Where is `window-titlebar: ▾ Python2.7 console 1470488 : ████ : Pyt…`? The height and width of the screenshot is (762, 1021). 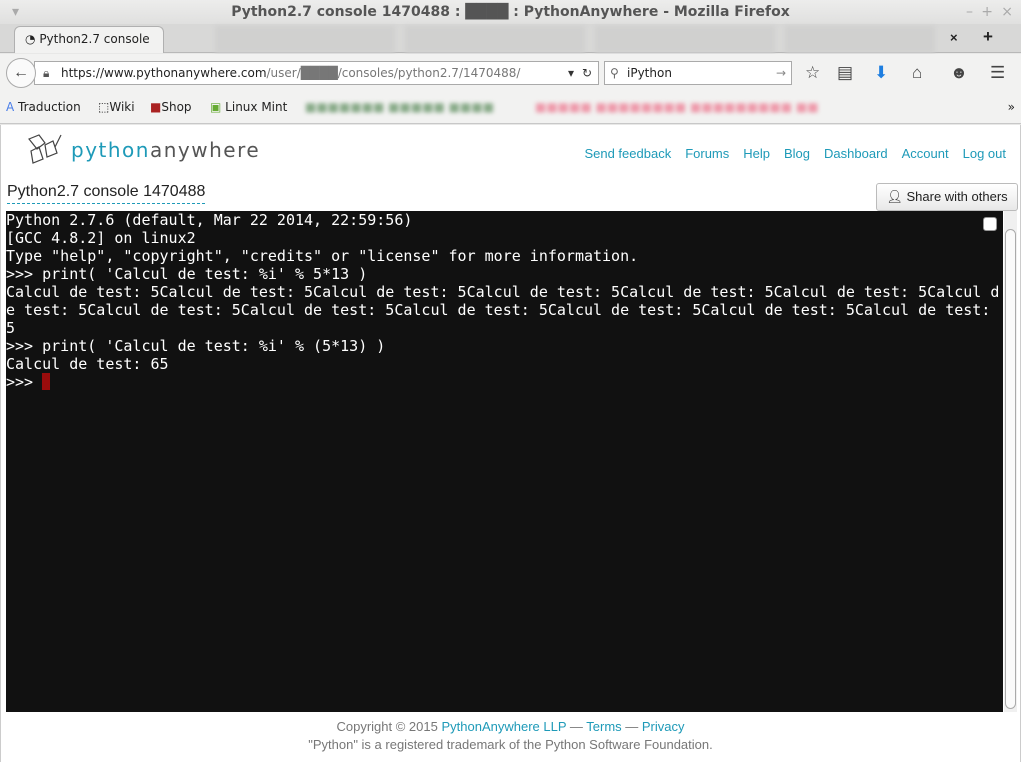 window-titlebar: ▾ Python2.7 console 1470488 : ████ : Pyt… is located at coordinates (510, 12).